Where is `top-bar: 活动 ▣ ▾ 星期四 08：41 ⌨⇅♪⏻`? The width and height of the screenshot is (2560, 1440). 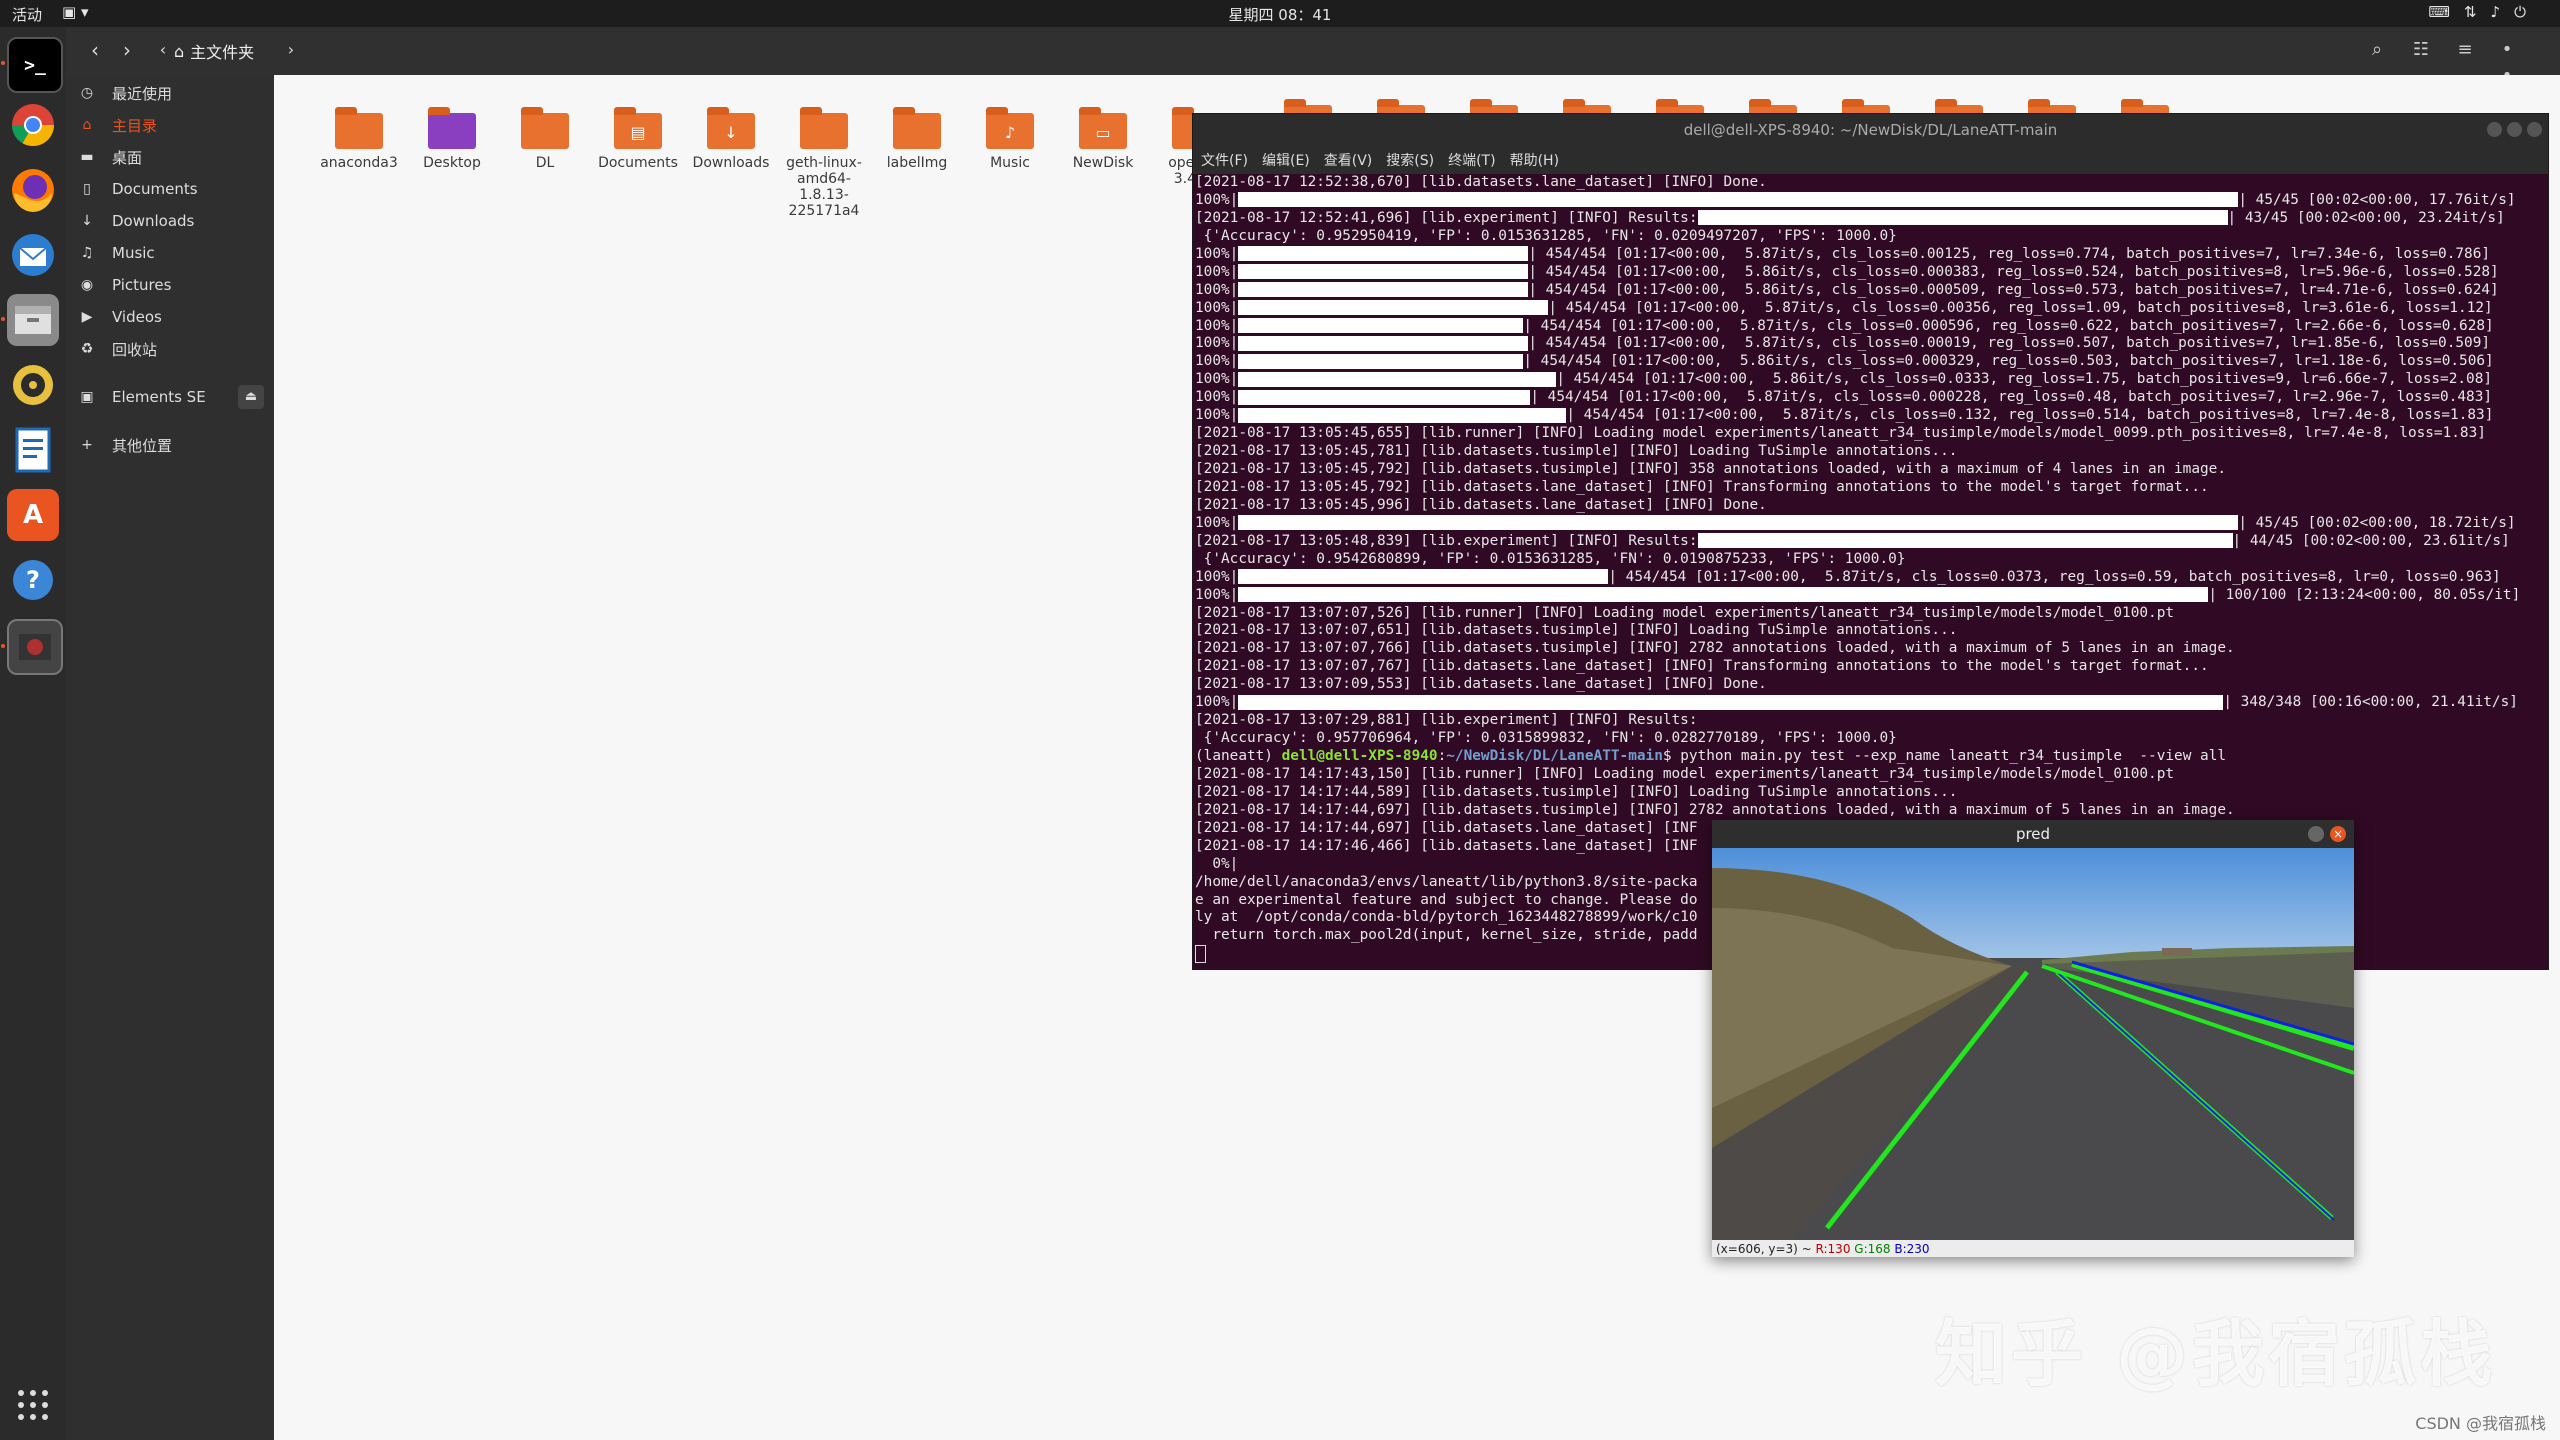 top-bar: 活动 ▣ ▾ 星期四 08：41 ⌨⇅♪⏻ is located at coordinates (1280, 13).